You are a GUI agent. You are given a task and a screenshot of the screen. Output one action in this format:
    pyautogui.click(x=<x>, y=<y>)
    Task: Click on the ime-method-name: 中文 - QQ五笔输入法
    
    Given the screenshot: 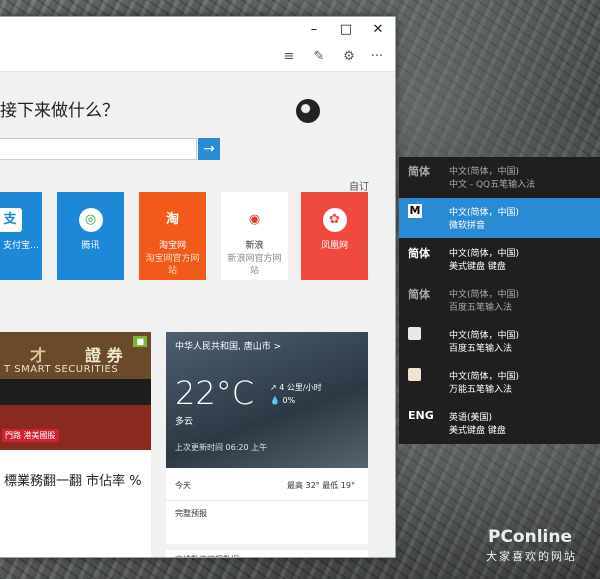 What is the action you would take?
    pyautogui.click(x=492, y=185)
    